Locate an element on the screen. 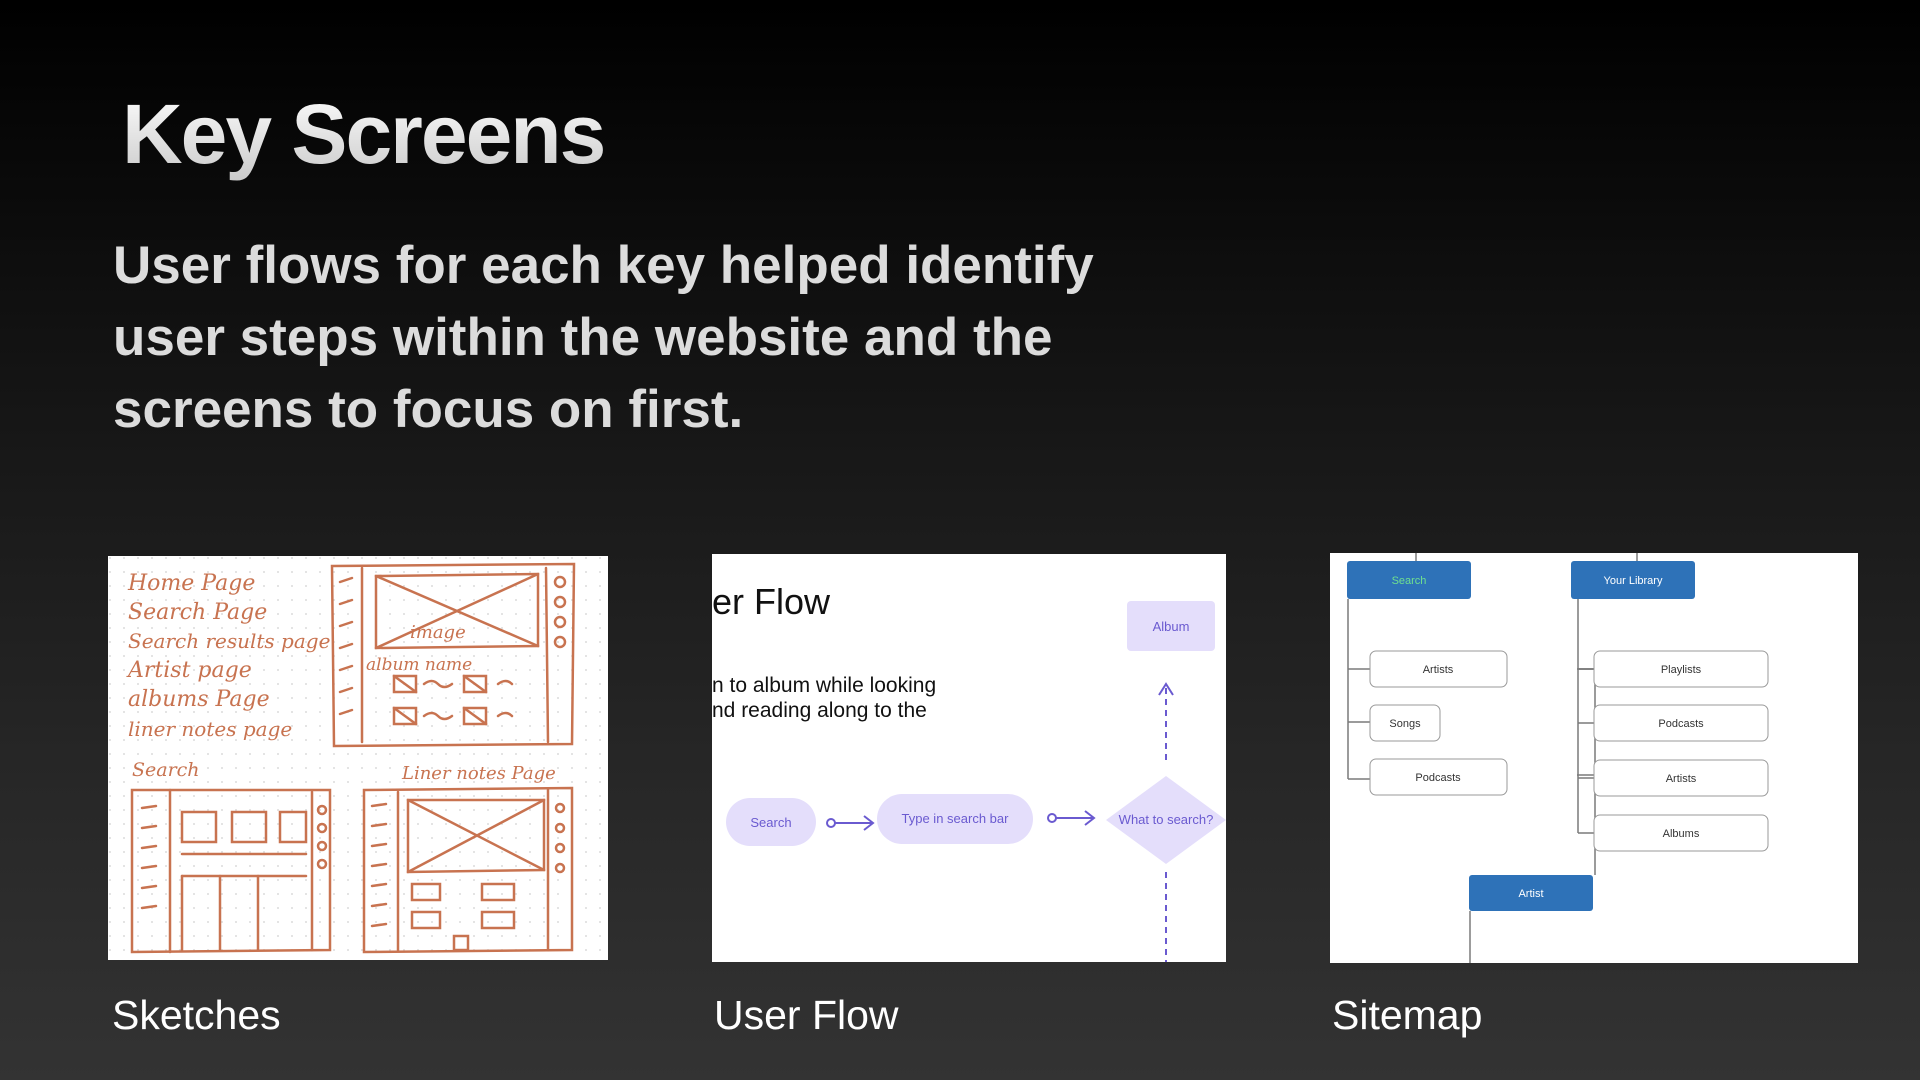  caption-sketches: Sketches is located at coordinates (196, 1015).